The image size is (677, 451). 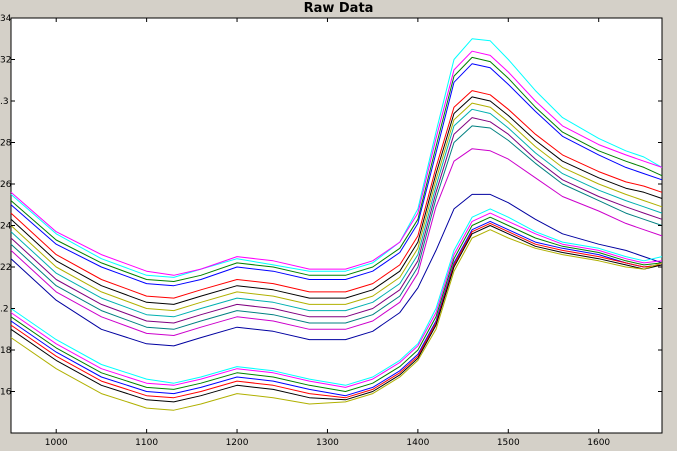 What do you see at coordinates (4, 310) in the screenshot?
I see `y-tick-label-2: .2` at bounding box center [4, 310].